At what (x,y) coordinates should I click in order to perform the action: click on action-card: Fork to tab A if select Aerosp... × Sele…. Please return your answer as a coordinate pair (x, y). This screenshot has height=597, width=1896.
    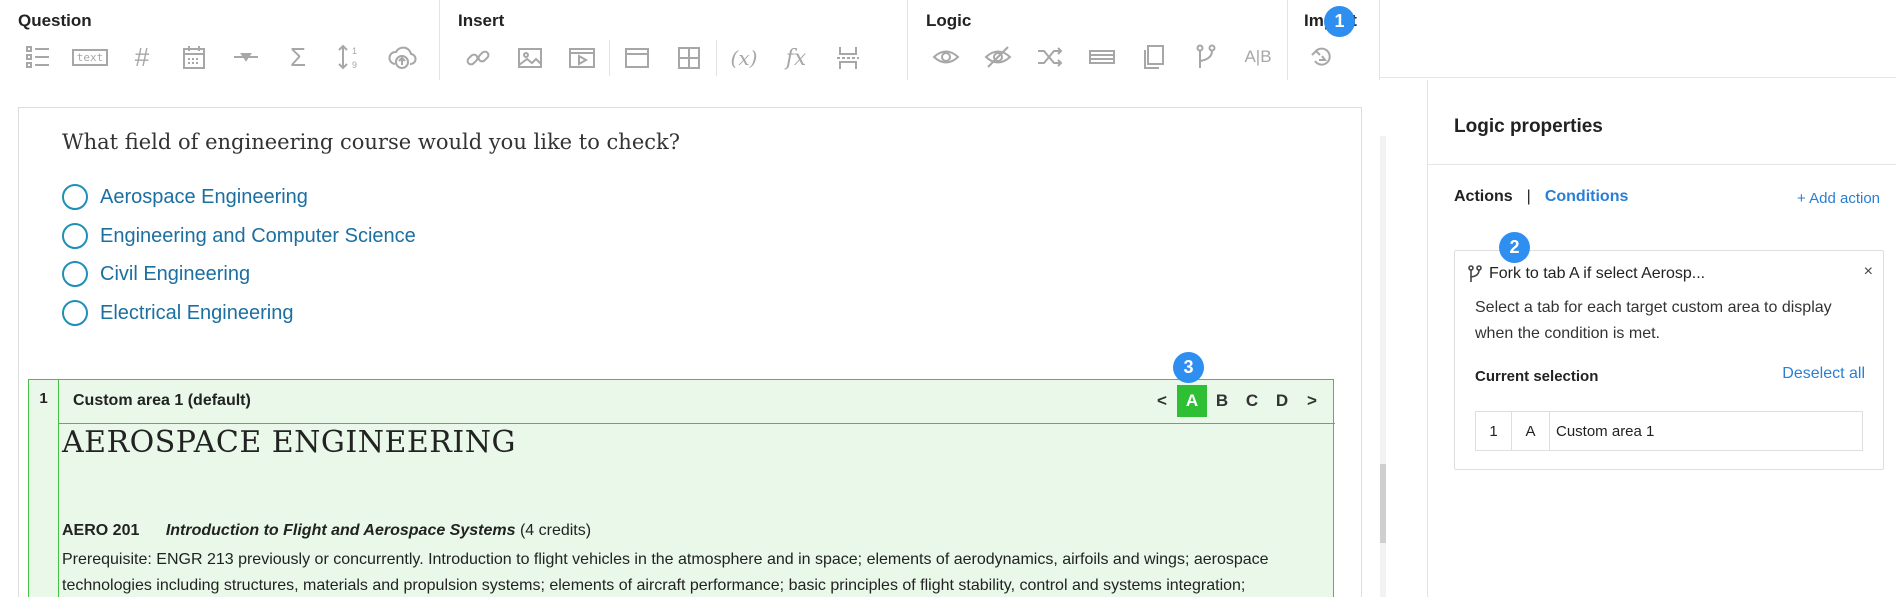
    Looking at the image, I should click on (1669, 360).